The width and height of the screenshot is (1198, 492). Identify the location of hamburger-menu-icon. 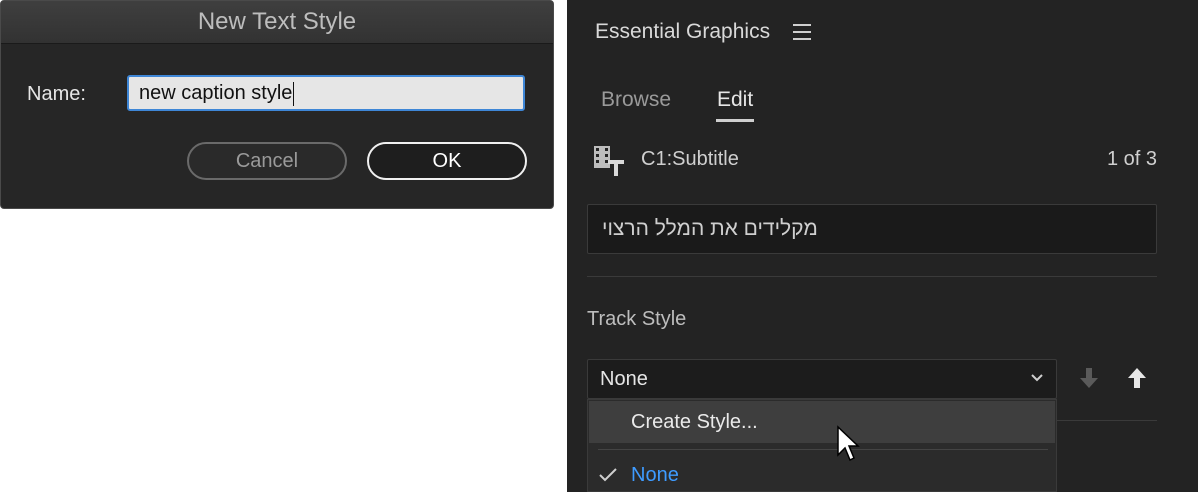
(802, 32).